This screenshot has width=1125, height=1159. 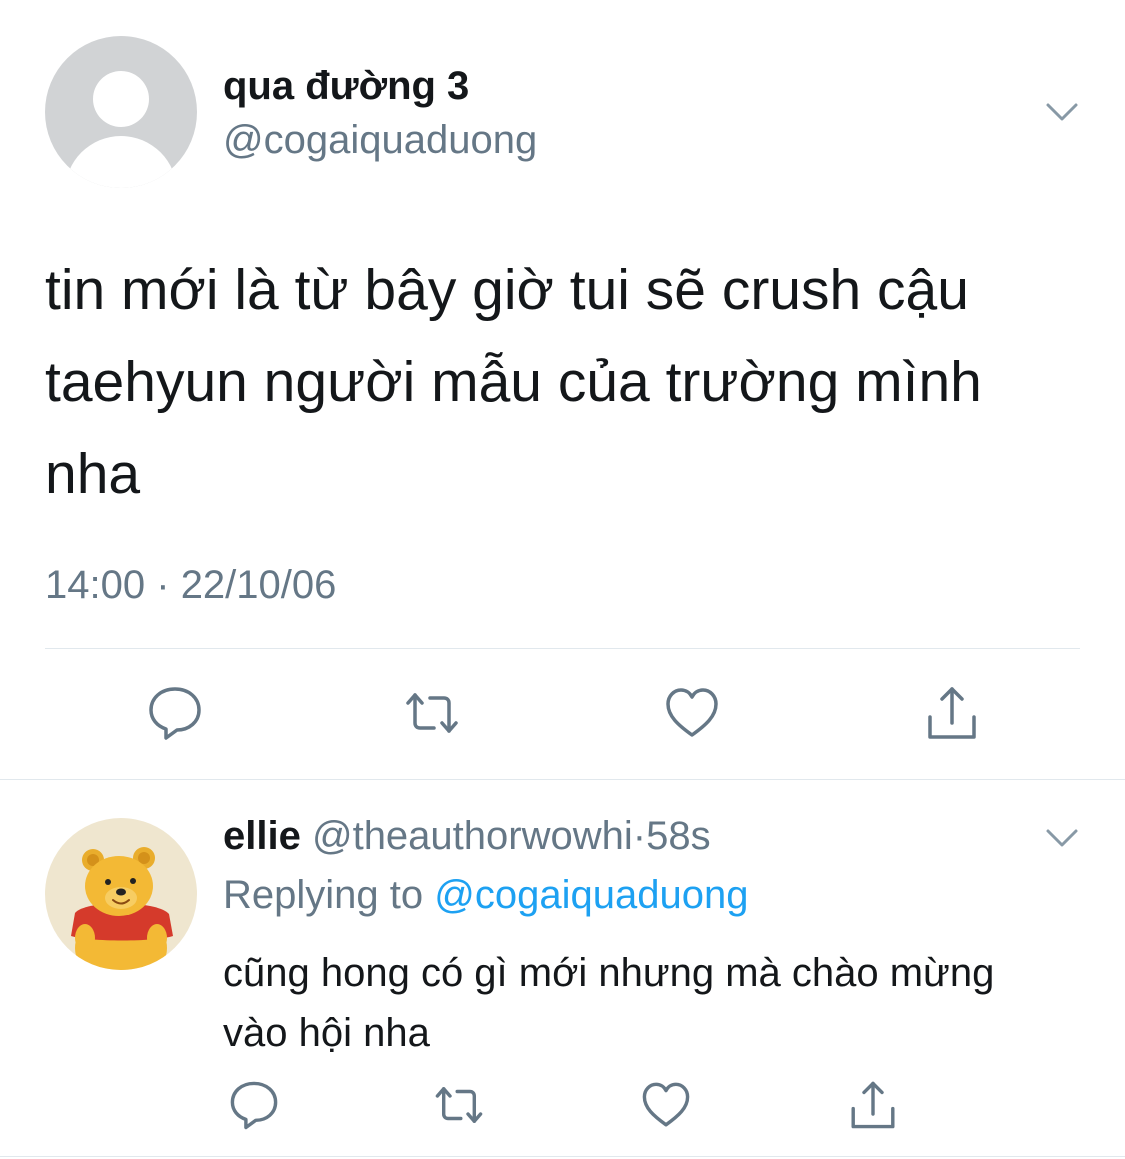 What do you see at coordinates (121, 162) in the screenshot?
I see `avatar-shoulders-shape` at bounding box center [121, 162].